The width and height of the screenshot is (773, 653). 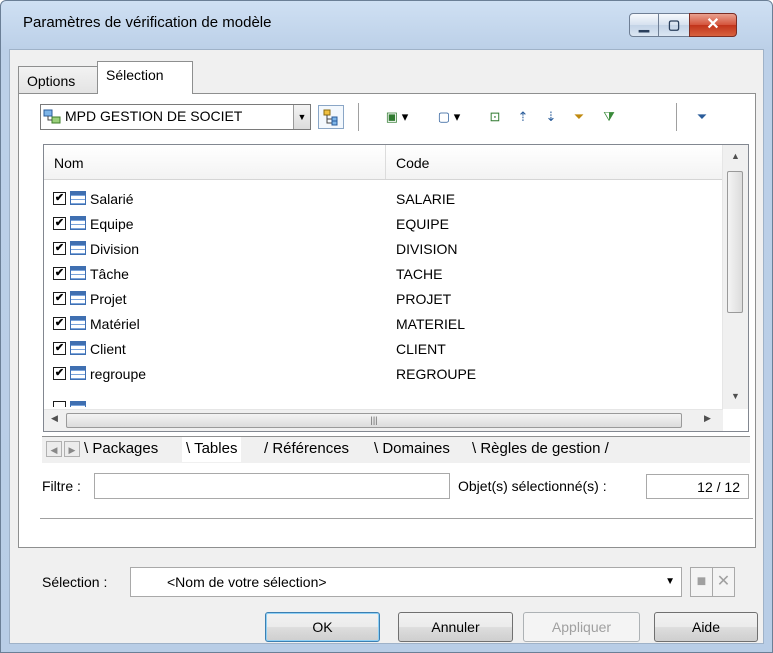 What do you see at coordinates (145, 77) in the screenshot?
I see `tab-selection: Sélection` at bounding box center [145, 77].